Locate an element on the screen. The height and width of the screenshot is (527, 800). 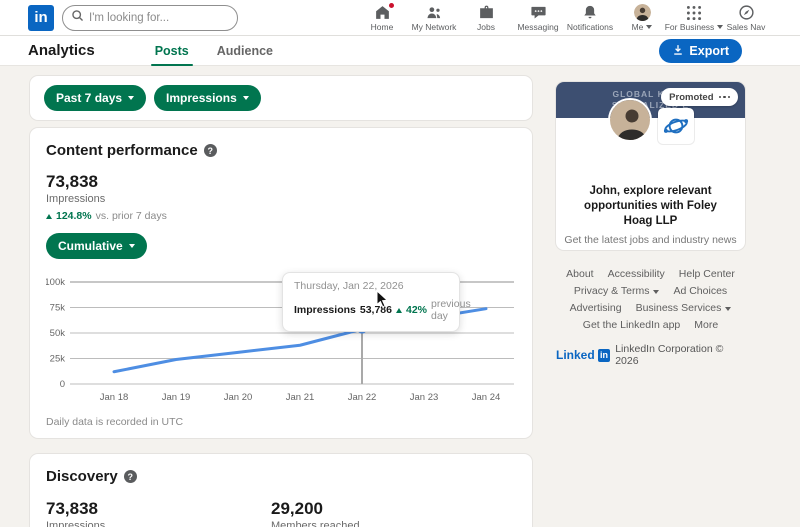
discovery-members-reached: 29,200 Members reached is located at coordinates (315, 513).